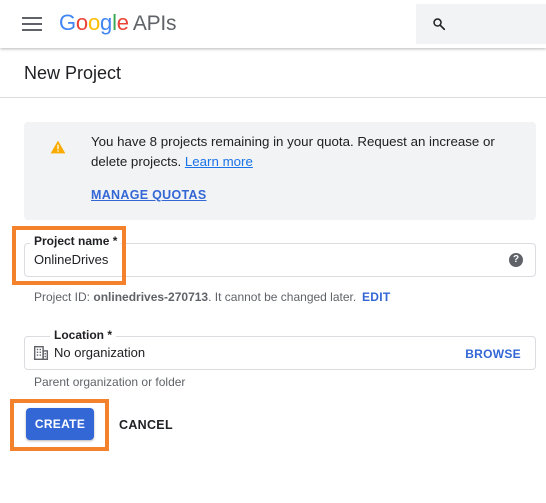  Describe the element at coordinates (154, 23) in the screenshot. I see `apis-wordmark: APIs` at that location.